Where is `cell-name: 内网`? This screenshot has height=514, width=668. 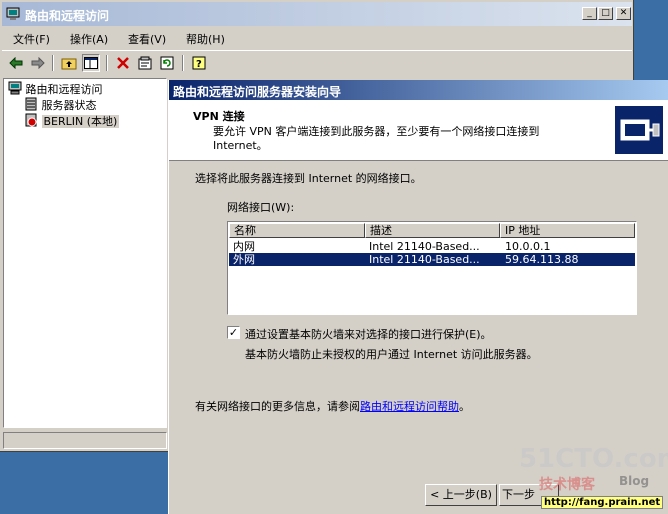 cell-name: 内网 is located at coordinates (244, 246).